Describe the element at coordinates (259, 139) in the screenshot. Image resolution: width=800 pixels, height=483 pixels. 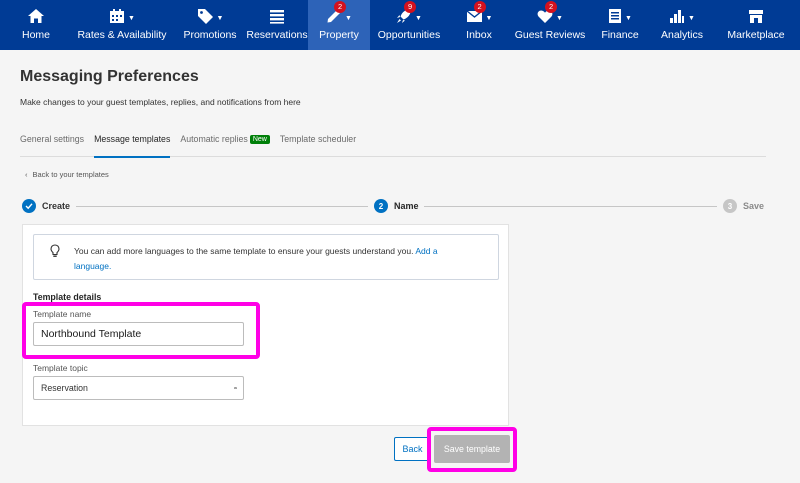
I see `new-badge: New` at that location.